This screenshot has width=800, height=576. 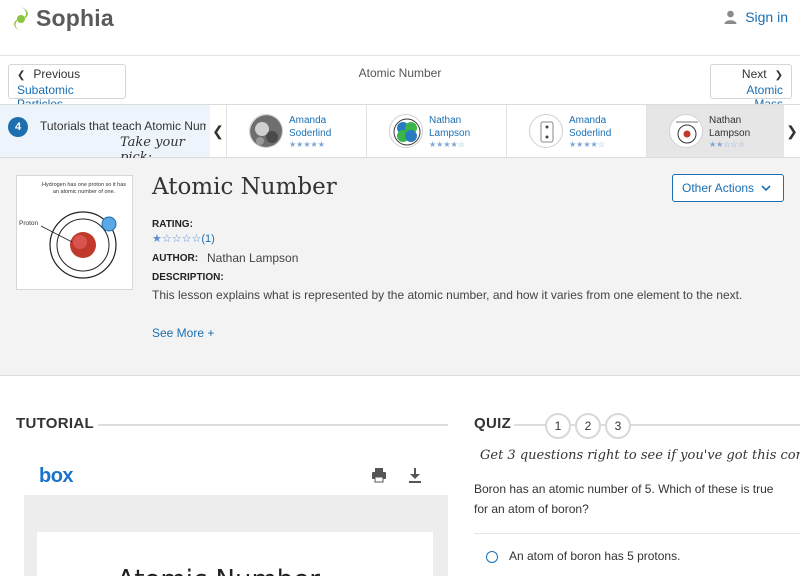 I want to click on author-name: Nathan Lampson, so click(x=253, y=258).